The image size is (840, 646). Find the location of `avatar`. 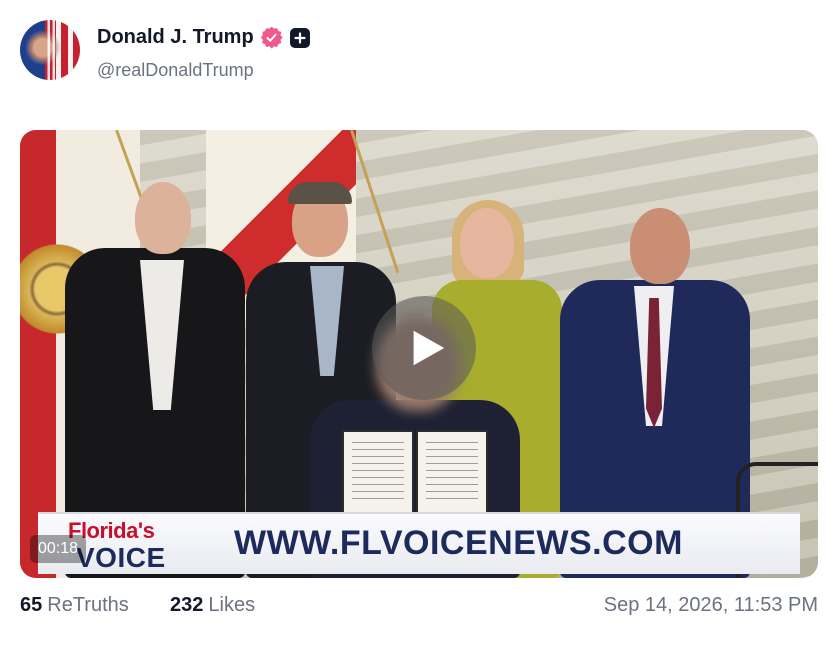

avatar is located at coordinates (50, 50).